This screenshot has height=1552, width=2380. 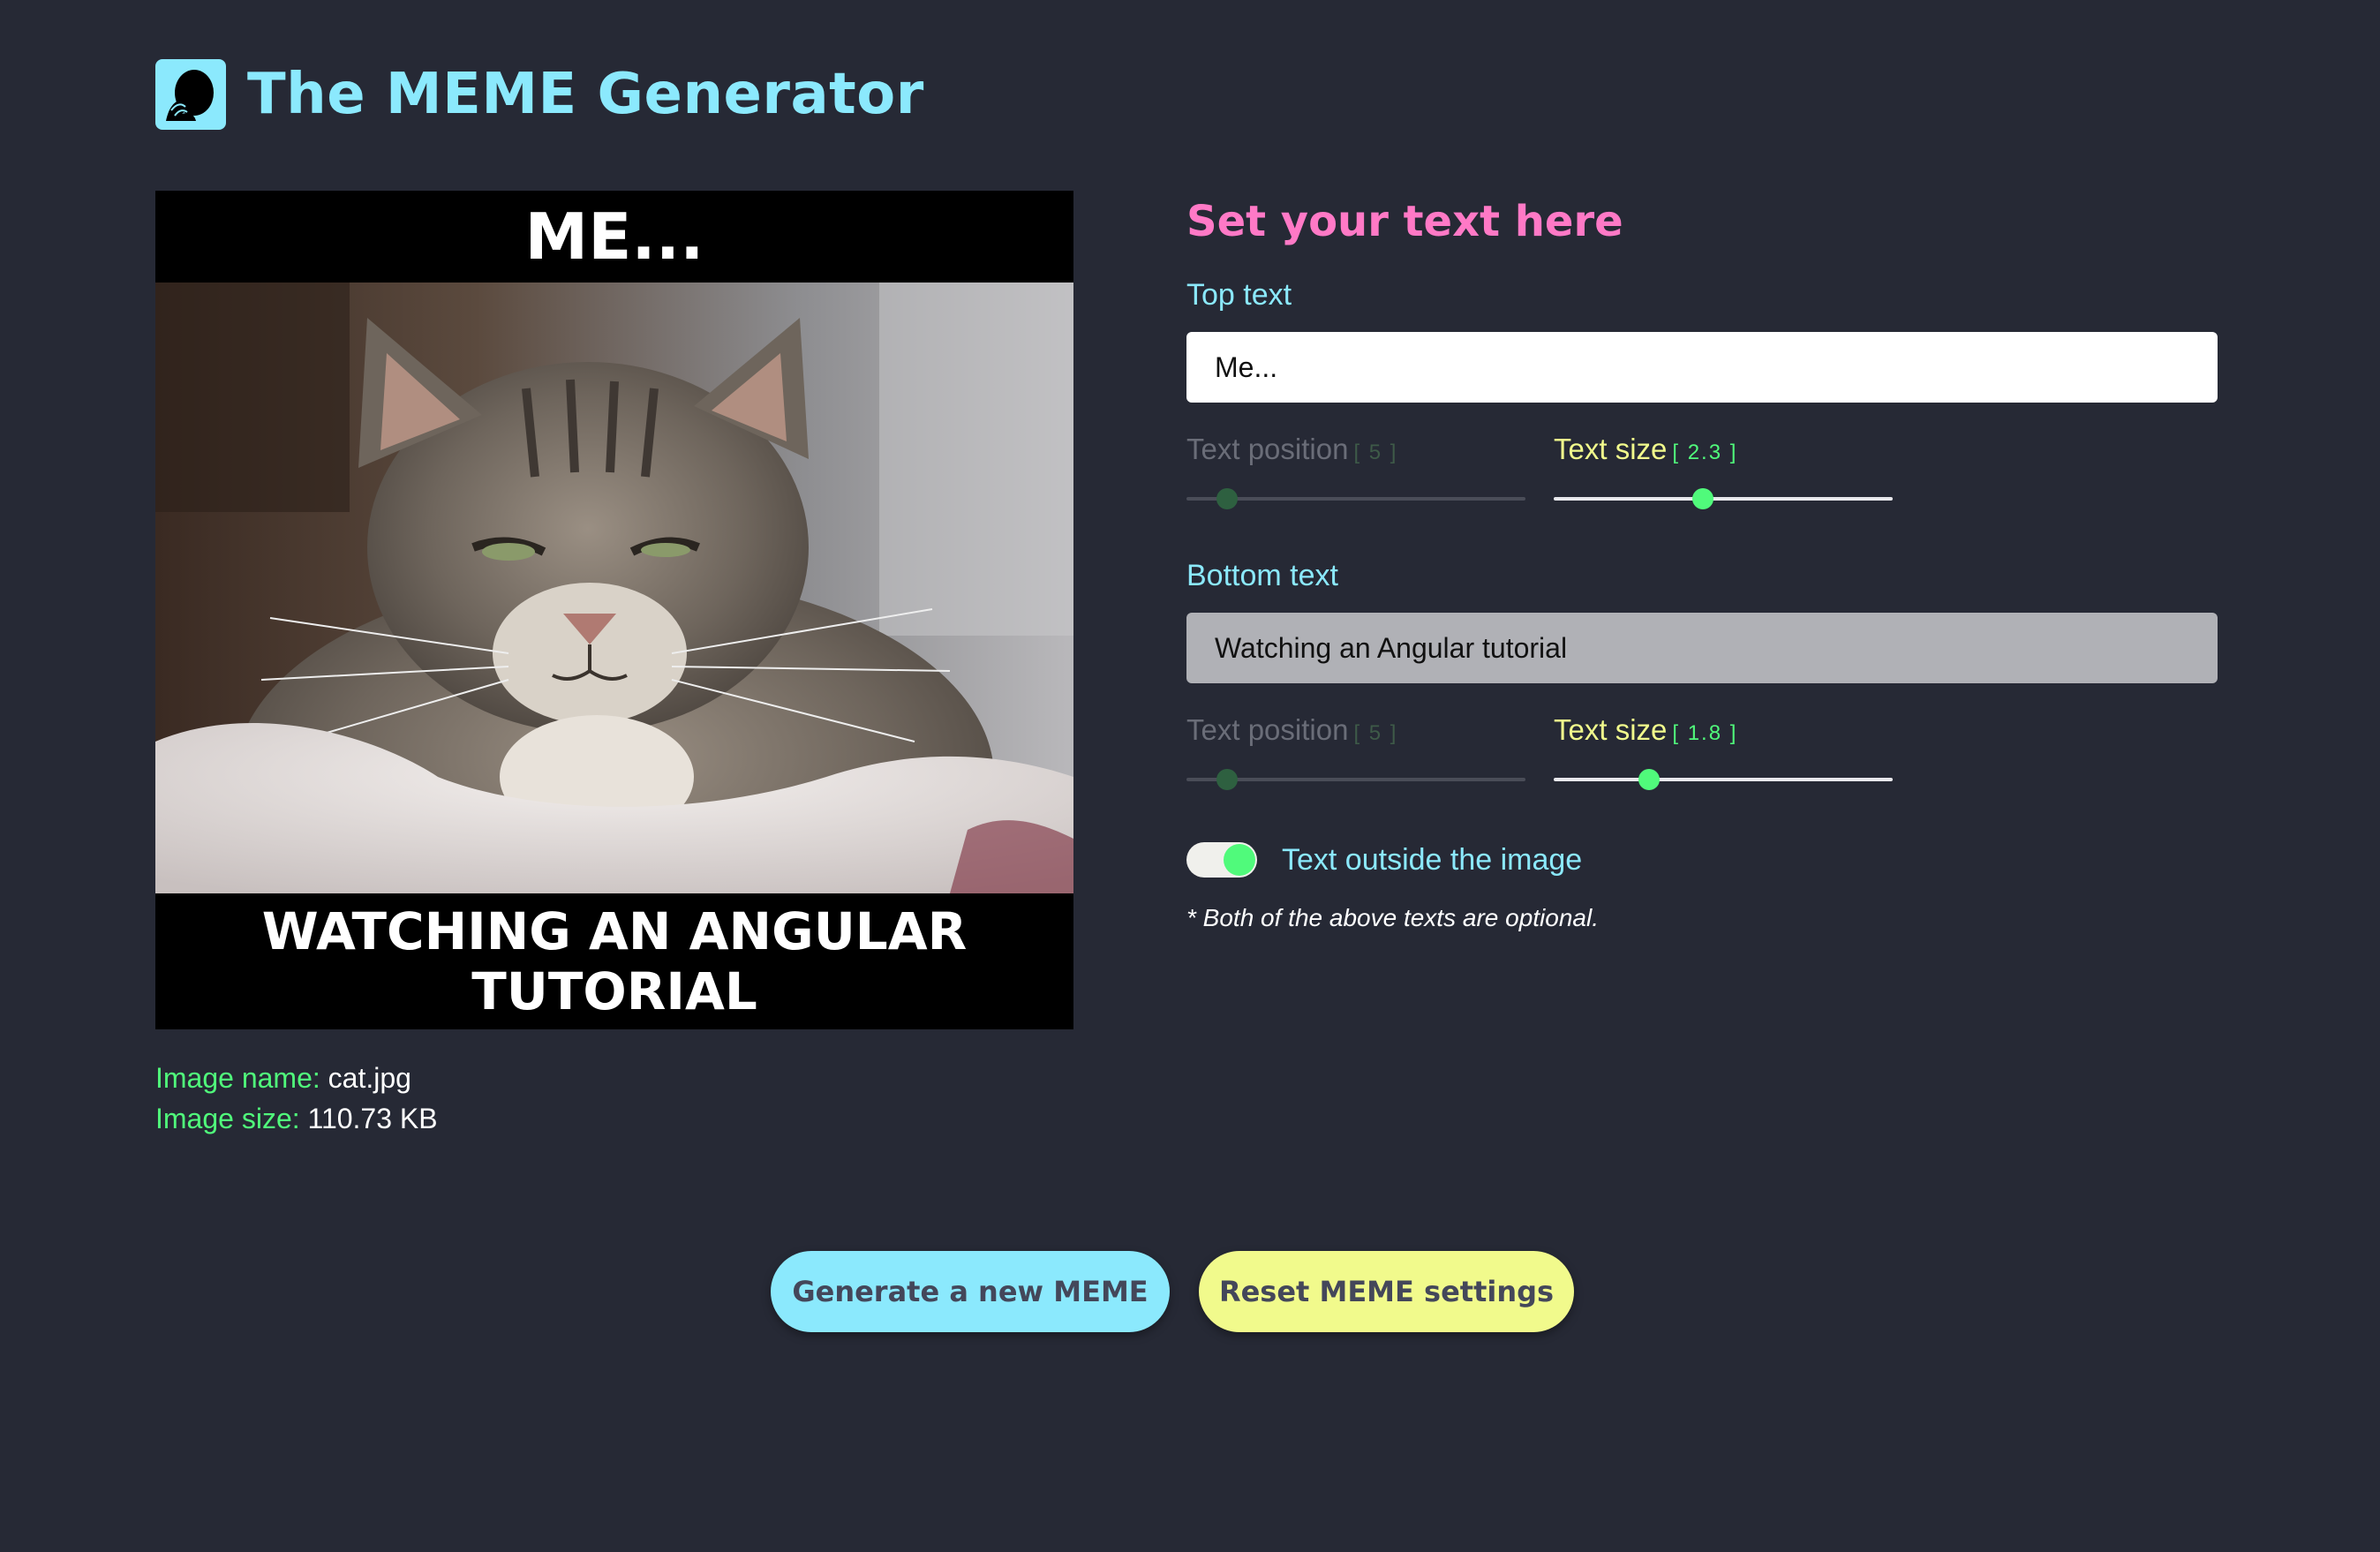 I want to click on bottom-text-input, so click(x=1702, y=648).